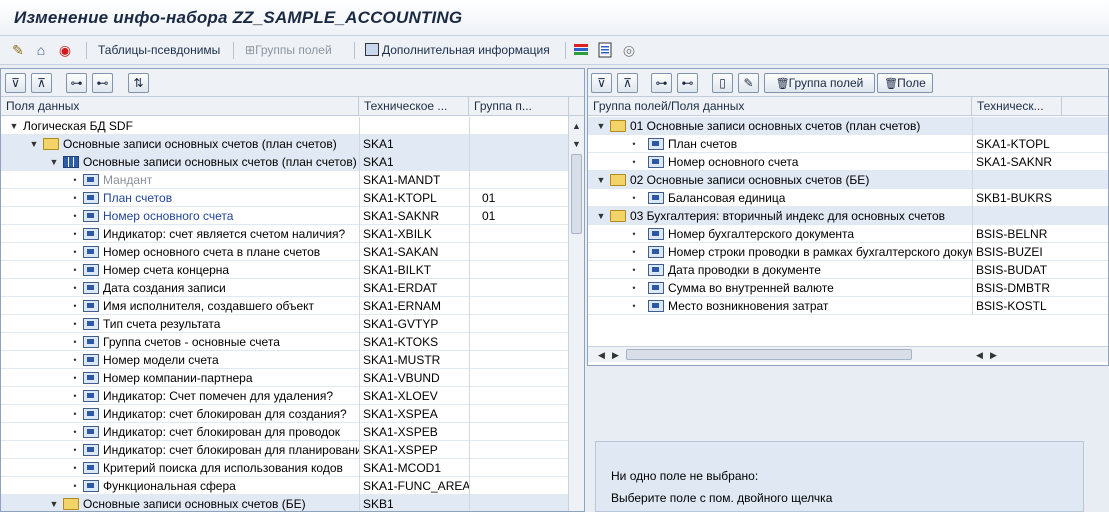  What do you see at coordinates (581, 50) in the screenshot?
I see `color-bars-icon` at bounding box center [581, 50].